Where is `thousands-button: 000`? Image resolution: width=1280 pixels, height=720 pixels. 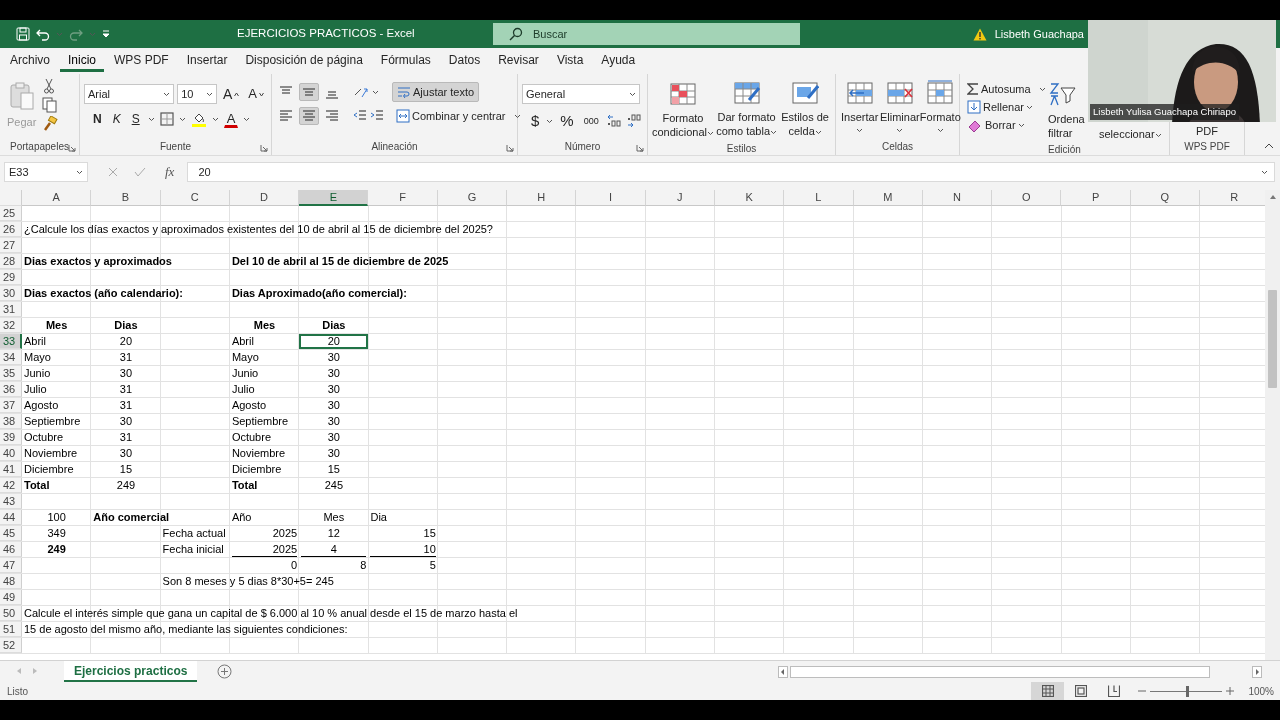
thousands-button: 000 is located at coordinates (591, 121).